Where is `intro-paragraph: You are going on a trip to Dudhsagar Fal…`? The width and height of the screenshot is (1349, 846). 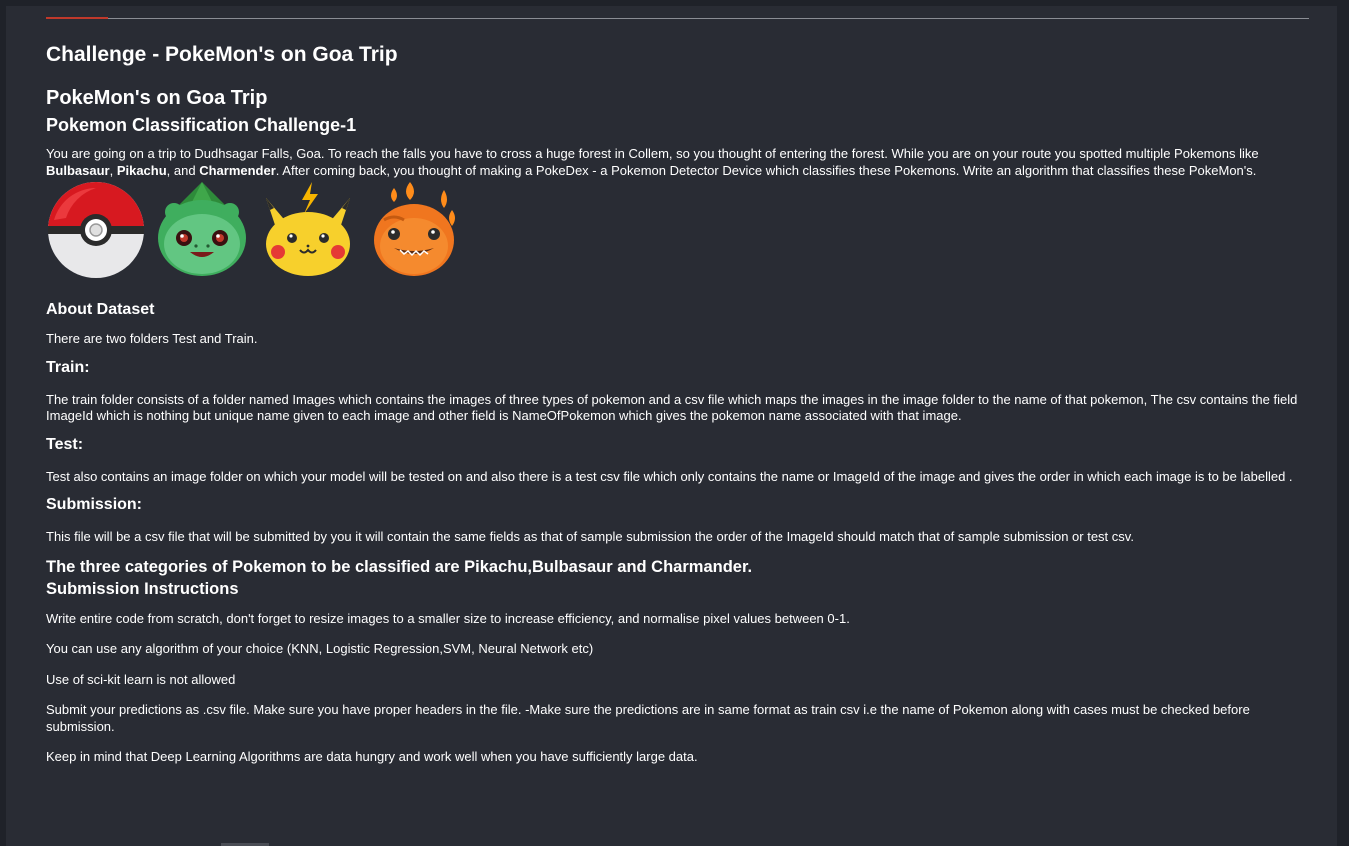 intro-paragraph: You are going on a trip to Dudhsagar Fal… is located at coordinates (677, 162).